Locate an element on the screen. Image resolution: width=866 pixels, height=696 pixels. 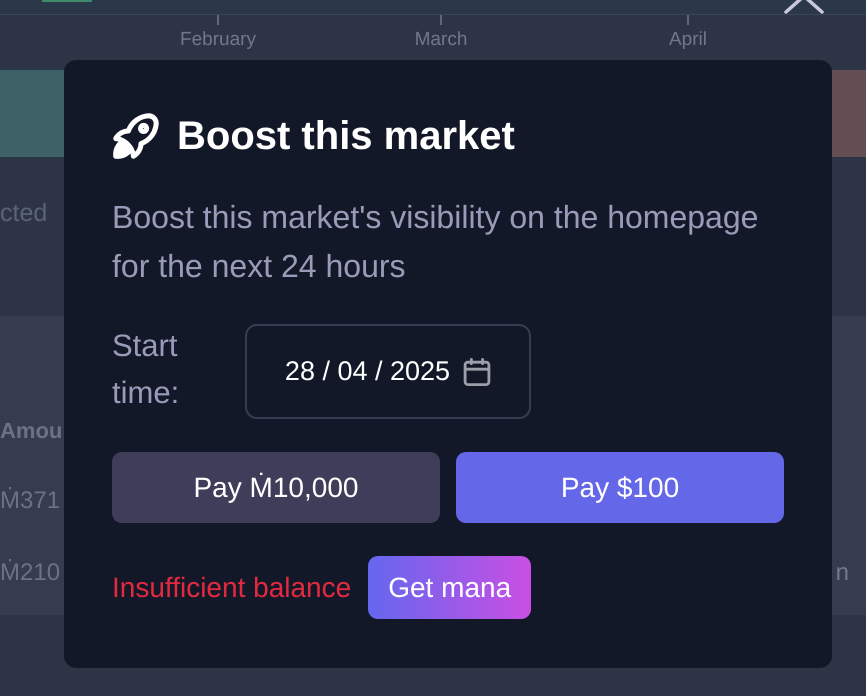
pay-button: Pay $100 is located at coordinates (620, 487).